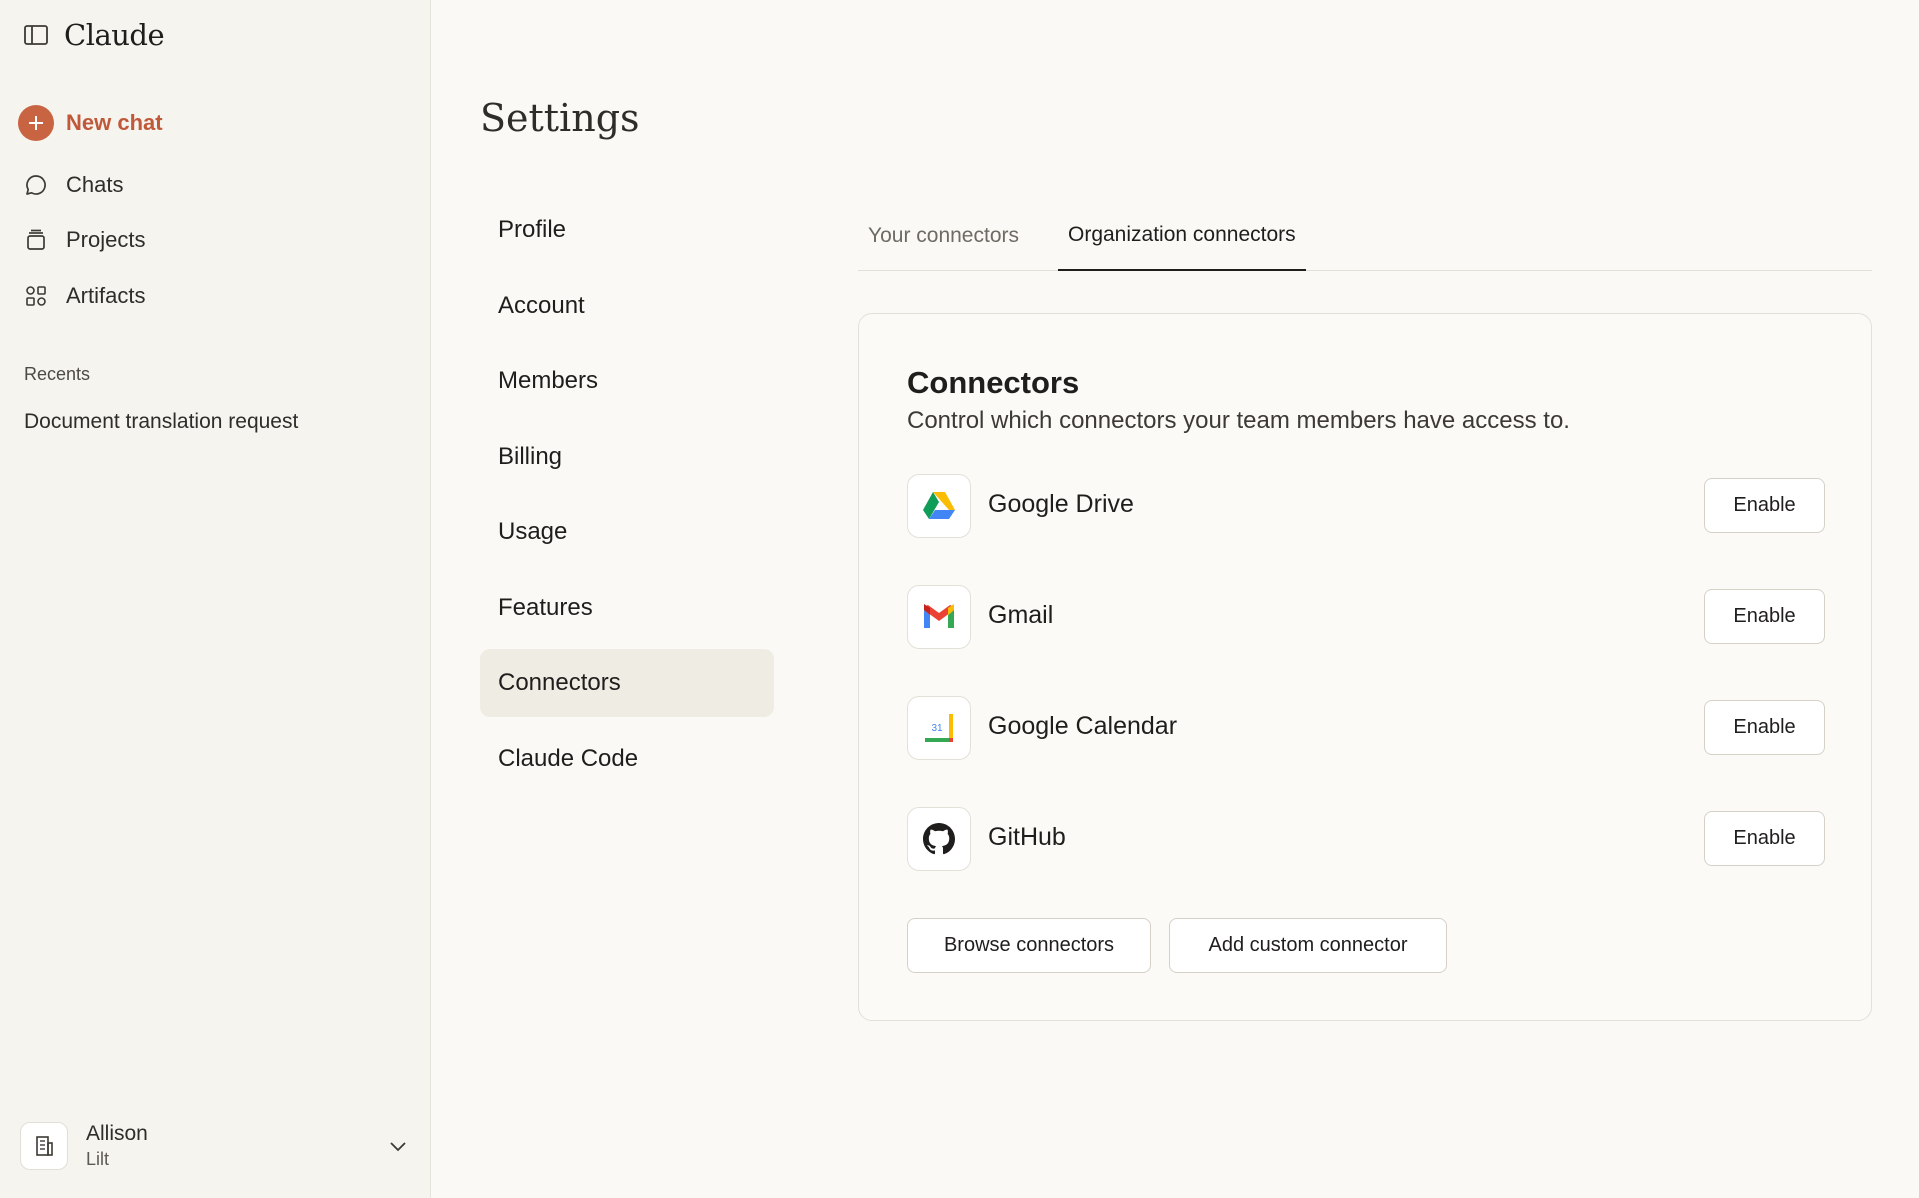 This screenshot has width=1919, height=1198. What do you see at coordinates (627, 532) in the screenshot?
I see `settings-nav-usage: Usage` at bounding box center [627, 532].